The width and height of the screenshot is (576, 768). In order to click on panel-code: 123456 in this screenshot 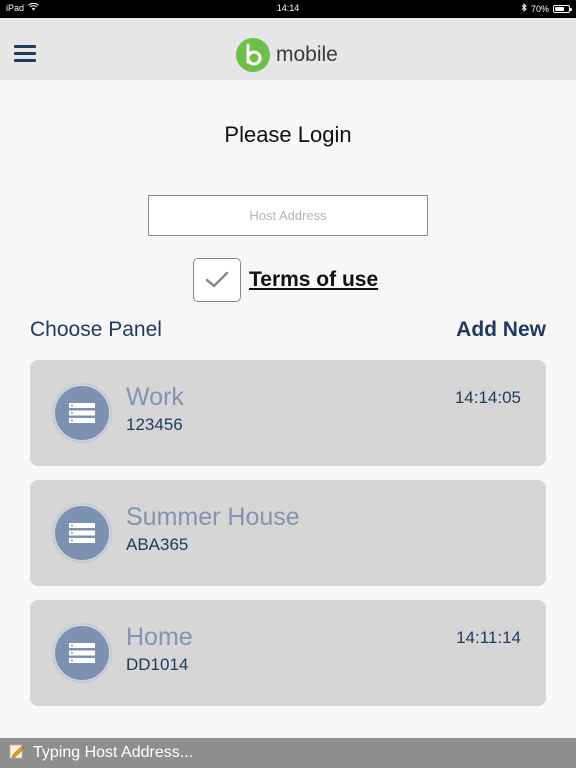, I will do `click(154, 424)`.